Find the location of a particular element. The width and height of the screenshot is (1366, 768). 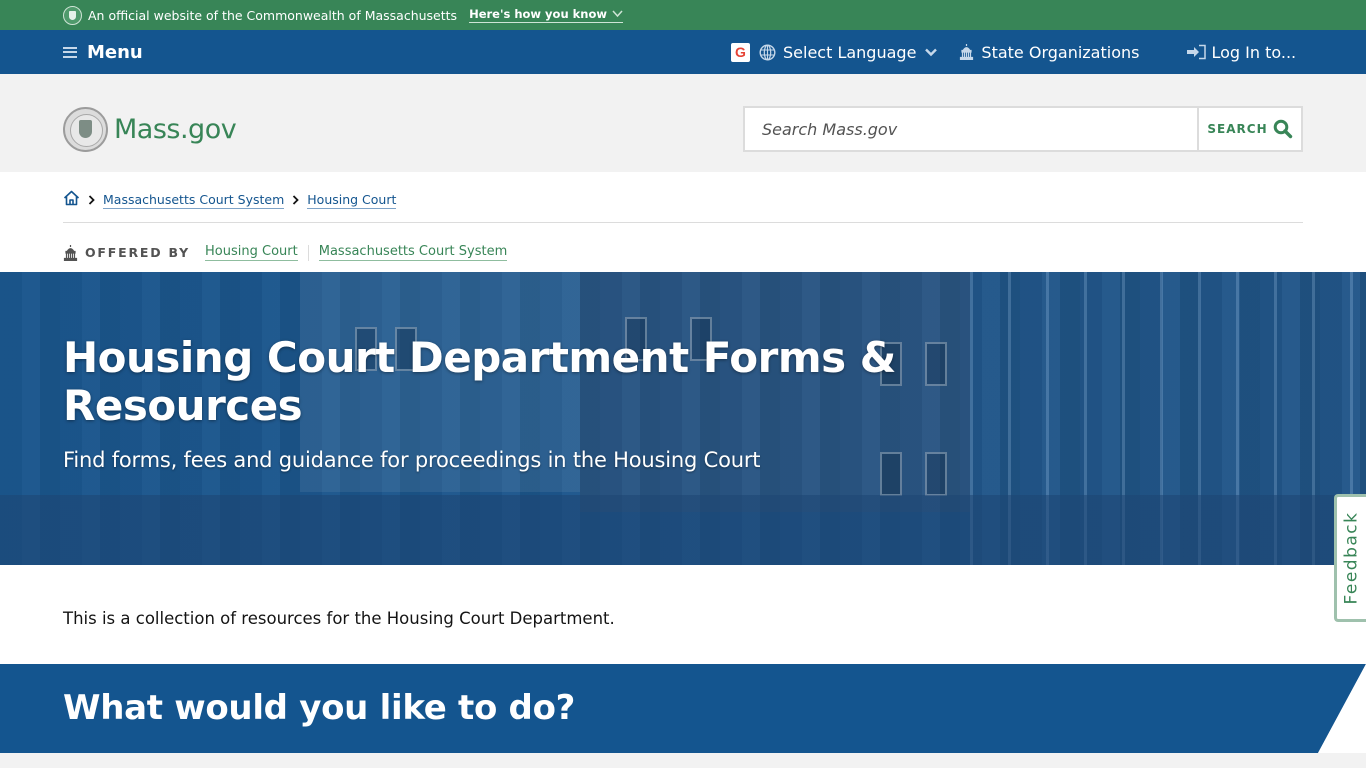

offered-by-org-link: Housing Court is located at coordinates (251, 252).